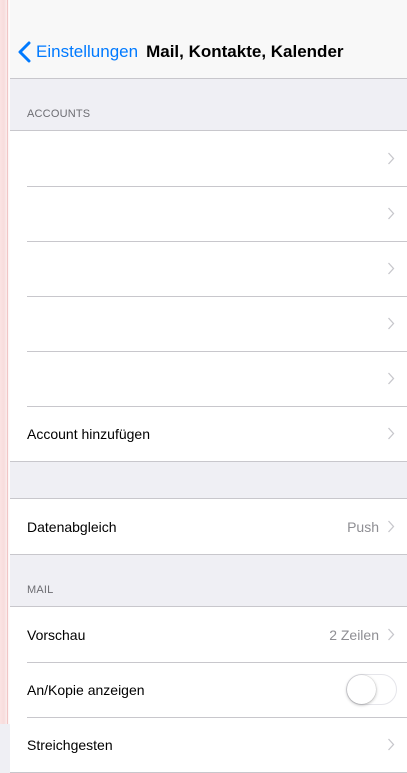  Describe the element at coordinates (72, 526) in the screenshot. I see `fetch-new-data-label: Datenabgleich` at that location.